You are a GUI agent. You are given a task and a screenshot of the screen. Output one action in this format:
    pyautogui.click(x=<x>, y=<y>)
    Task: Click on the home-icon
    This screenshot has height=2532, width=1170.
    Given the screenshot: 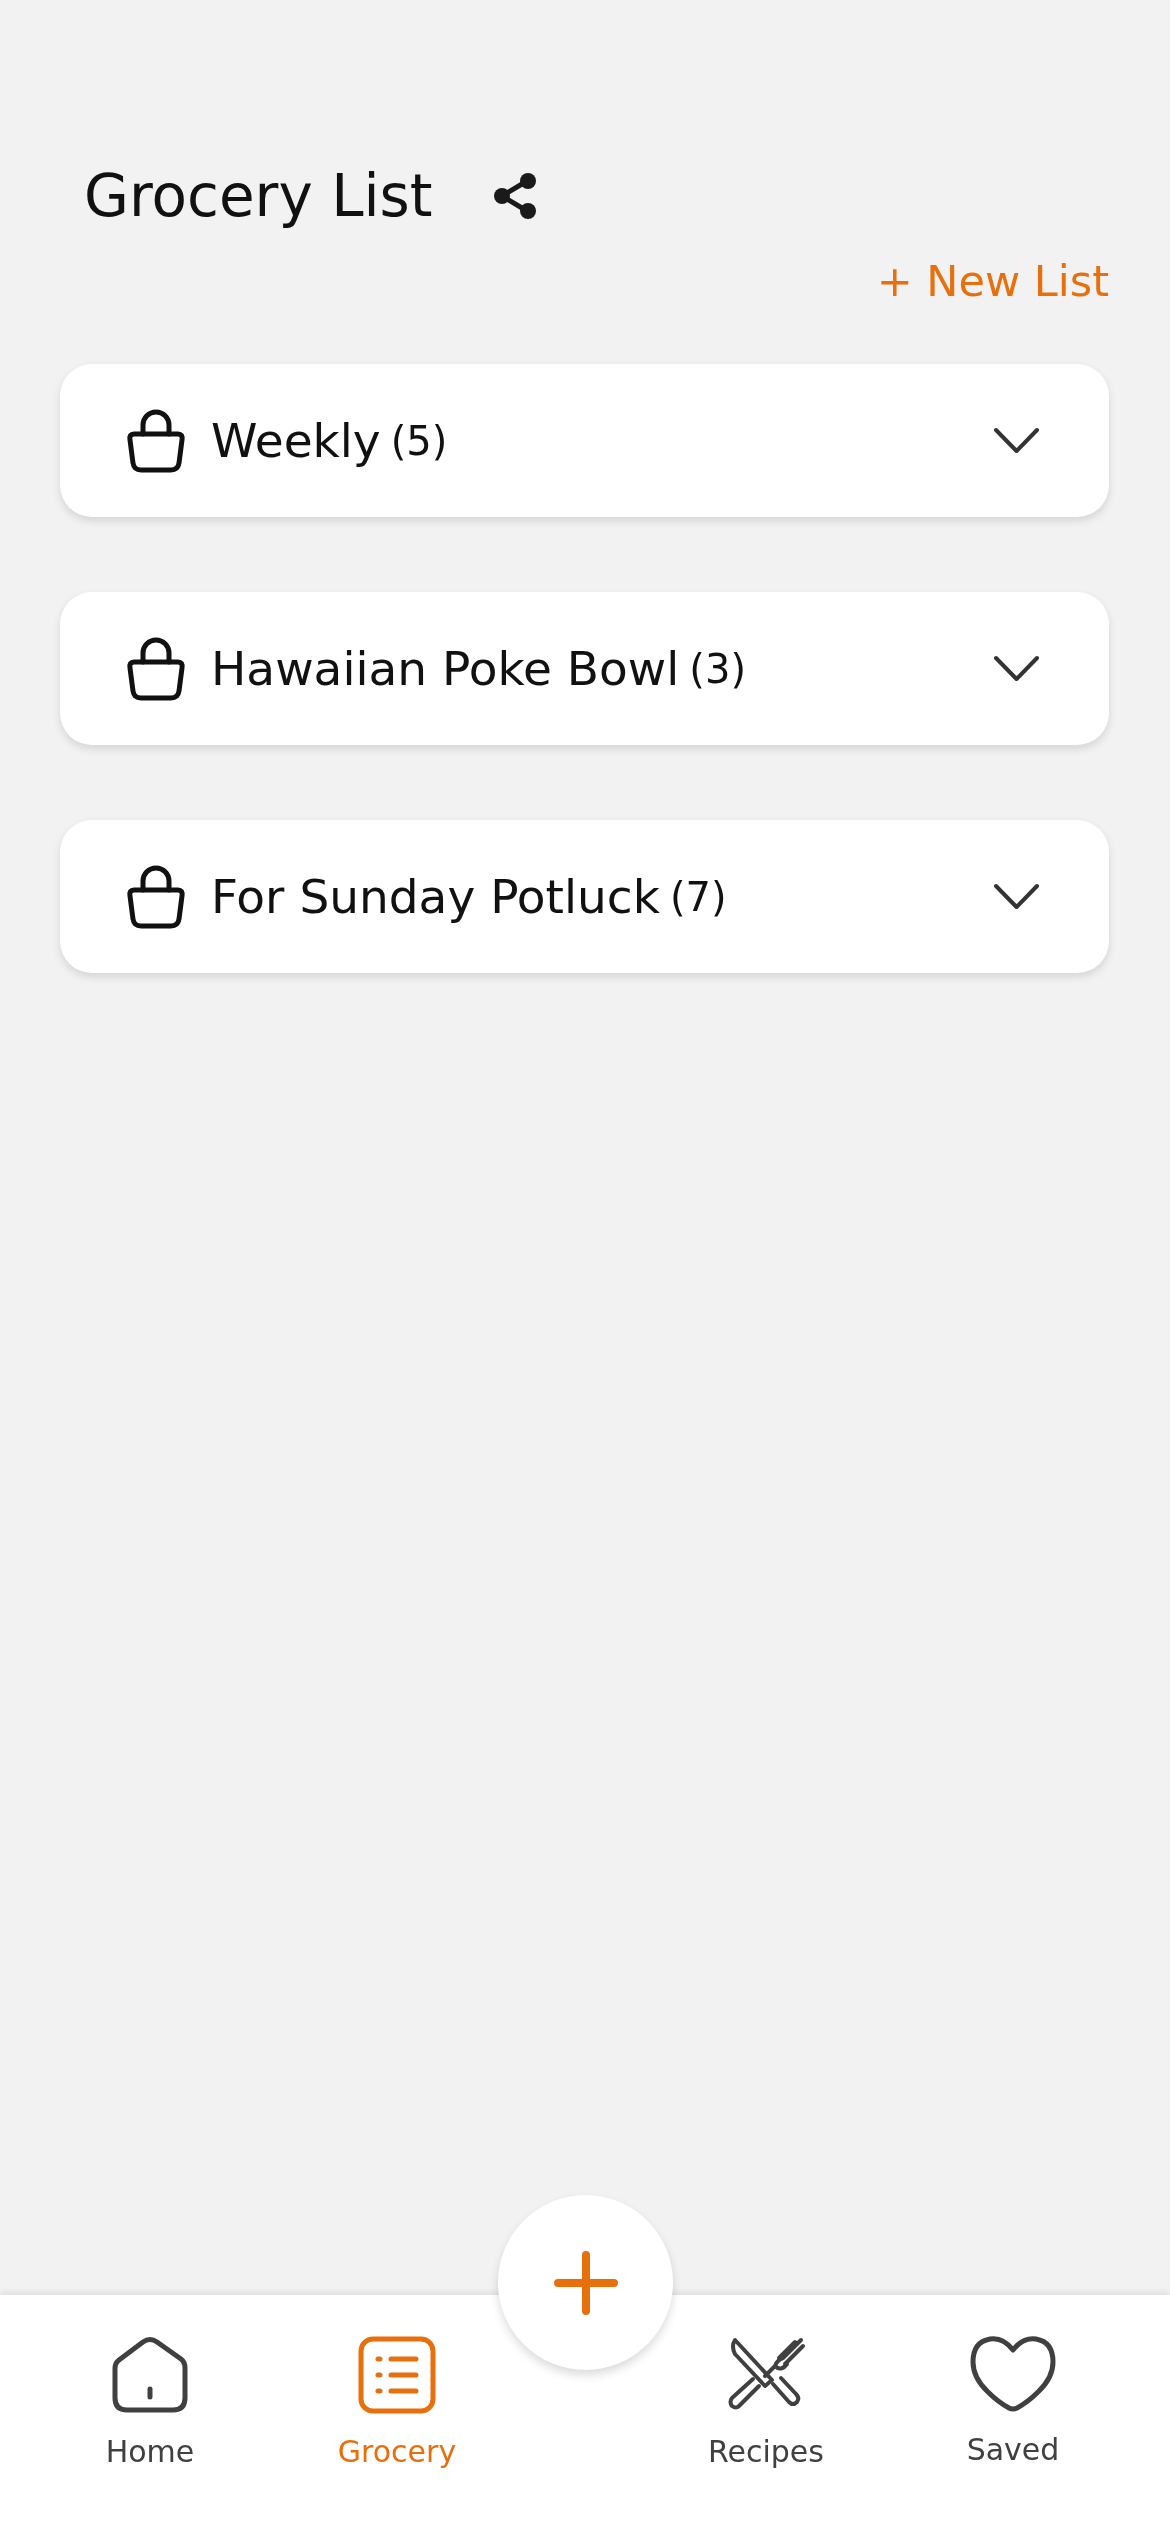 What is the action you would take?
    pyautogui.click(x=150, y=2375)
    